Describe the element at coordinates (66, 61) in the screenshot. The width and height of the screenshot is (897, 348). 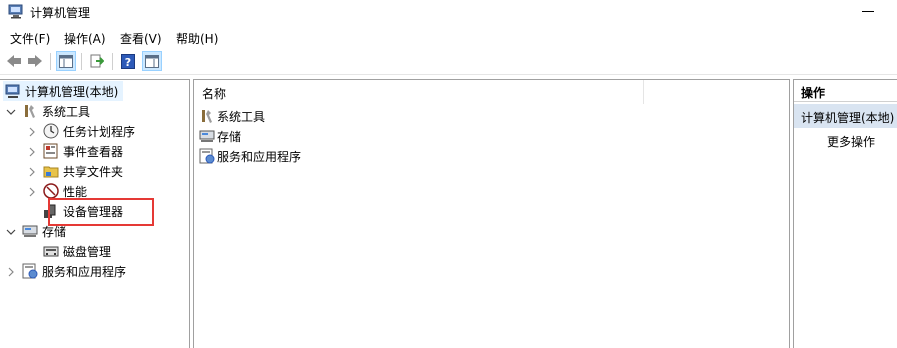
I see `show-hide-tree-icon` at that location.